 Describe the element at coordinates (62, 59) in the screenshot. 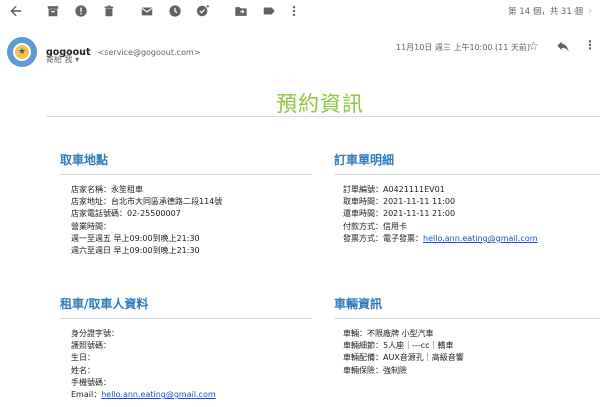

I see `recipient-details-toggle: 寄給 我 ▾` at that location.